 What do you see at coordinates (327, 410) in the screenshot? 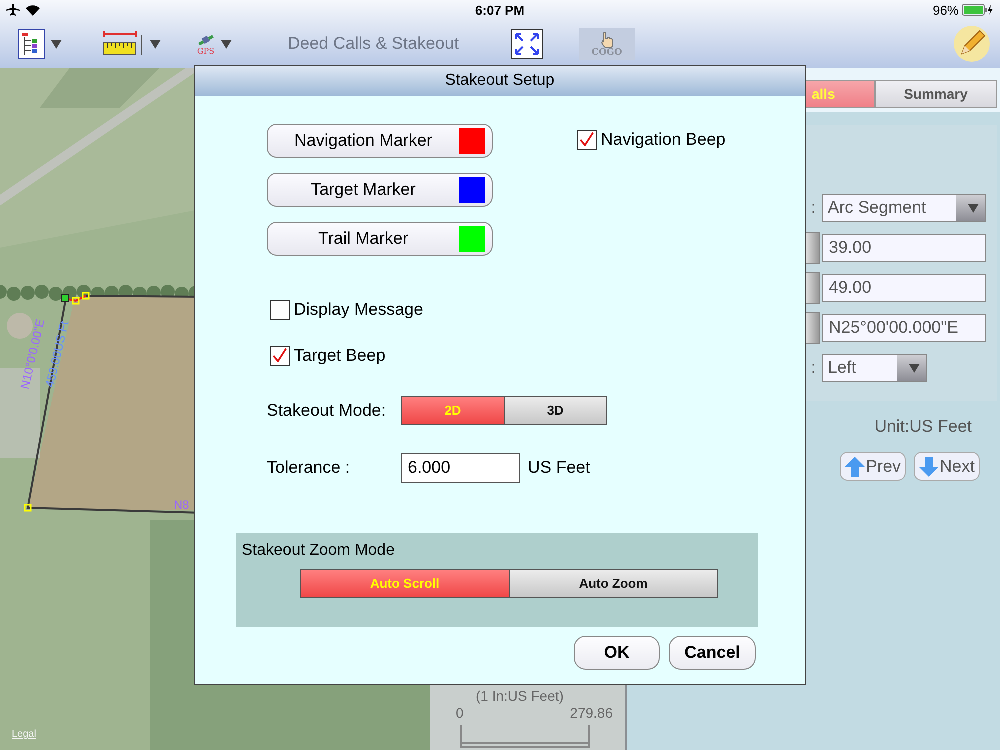
I see `mode-label: Stakeout Mode:` at bounding box center [327, 410].